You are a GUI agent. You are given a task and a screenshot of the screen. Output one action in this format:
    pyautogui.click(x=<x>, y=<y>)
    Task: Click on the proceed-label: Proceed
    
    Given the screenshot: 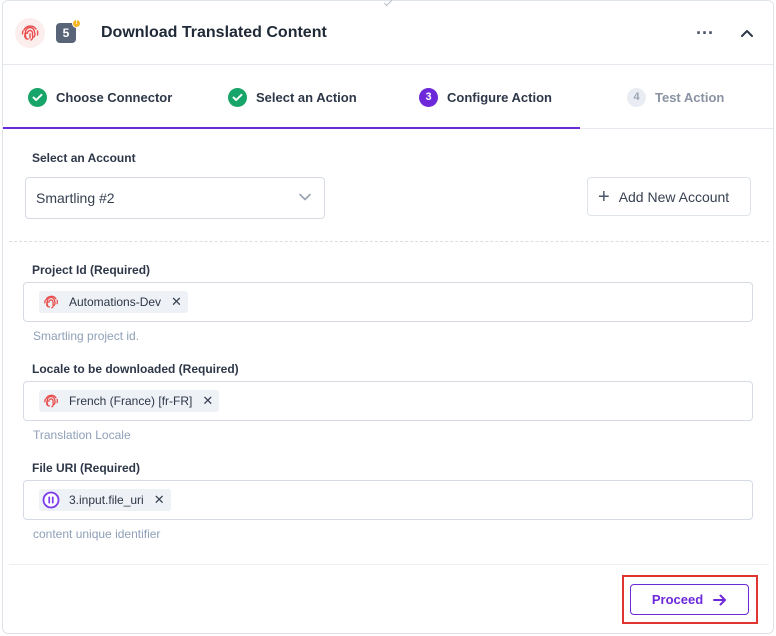 What is the action you would take?
    pyautogui.click(x=677, y=599)
    